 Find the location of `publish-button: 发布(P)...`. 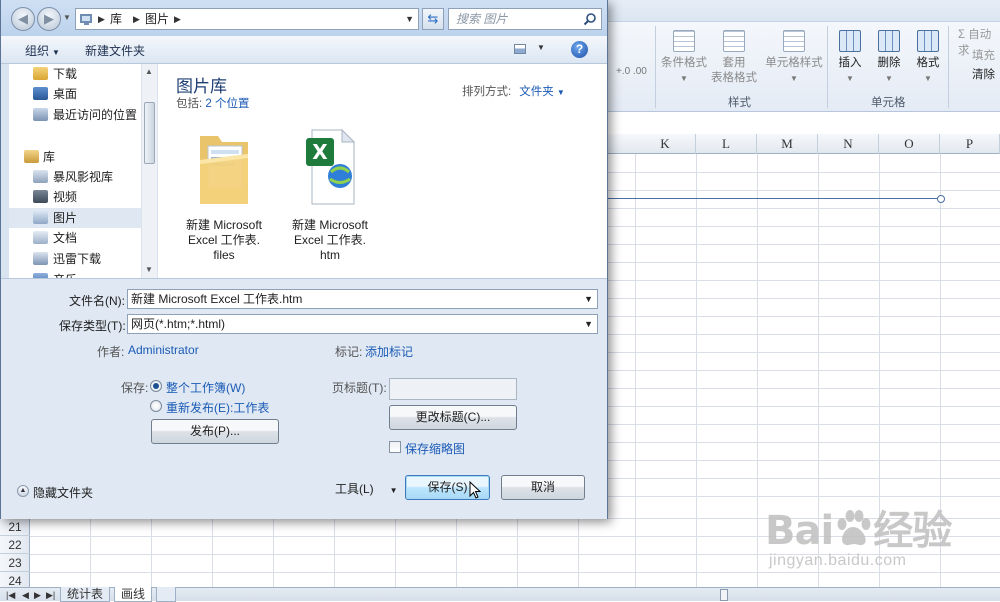

publish-button: 发布(P)... is located at coordinates (215, 431).